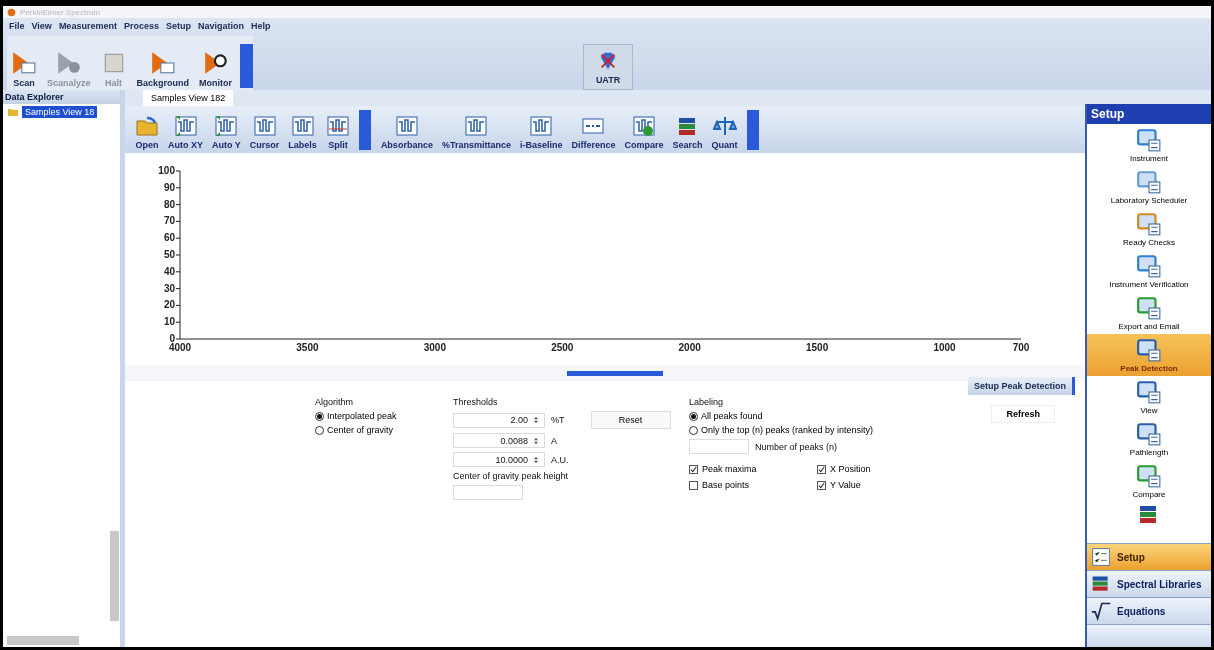 The width and height of the screenshot is (1214, 650). What do you see at coordinates (41, 26) in the screenshot?
I see `menu-item: View` at bounding box center [41, 26].